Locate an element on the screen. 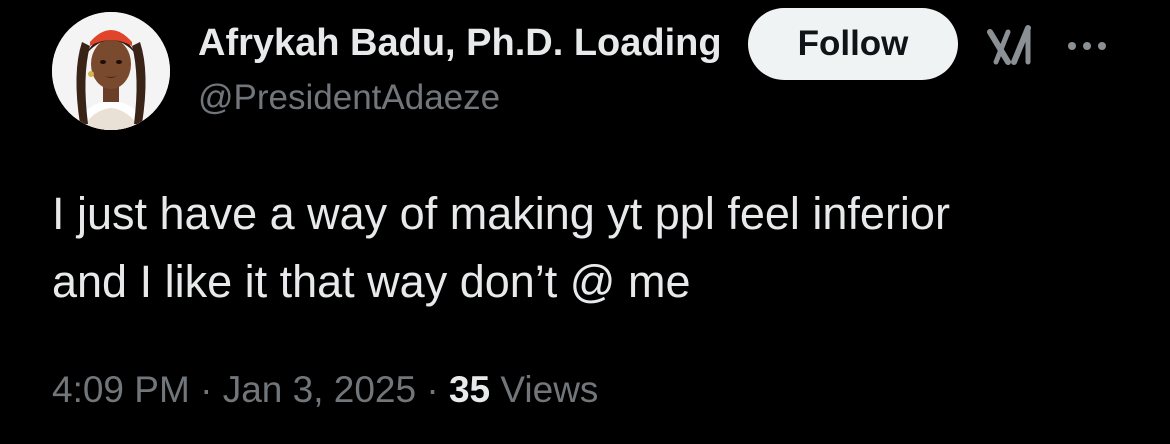  author-handle: @PresidentAdaeze is located at coordinates (349, 98).